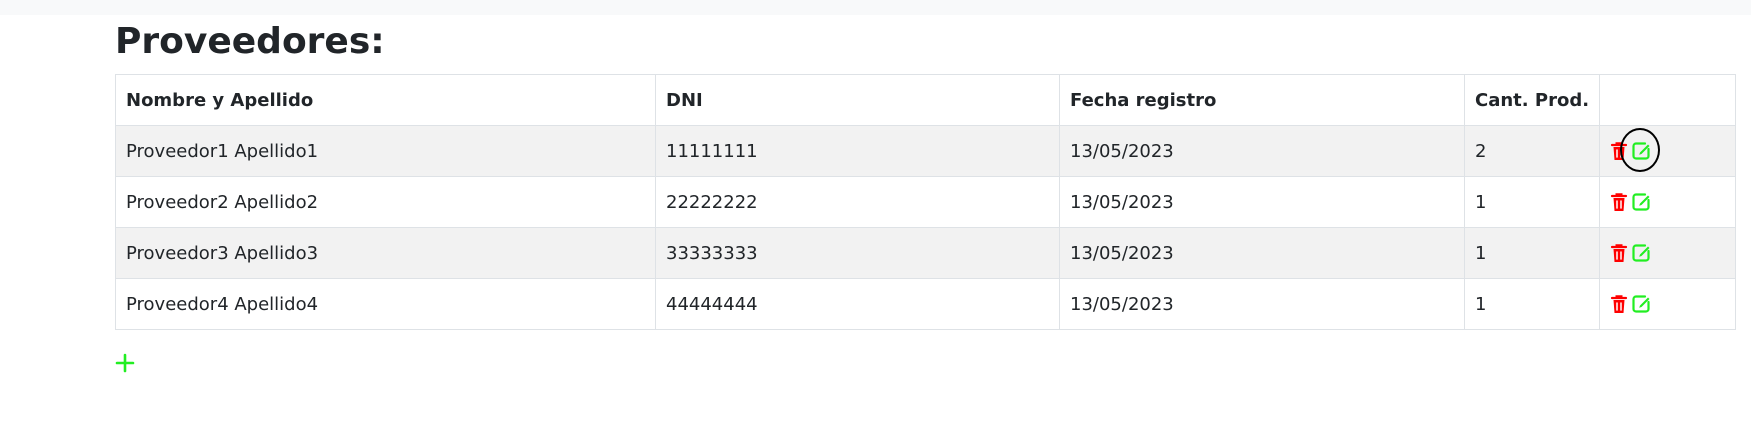 The width and height of the screenshot is (1751, 424). I want to click on header-qty: Cant. Prod., so click(1532, 100).